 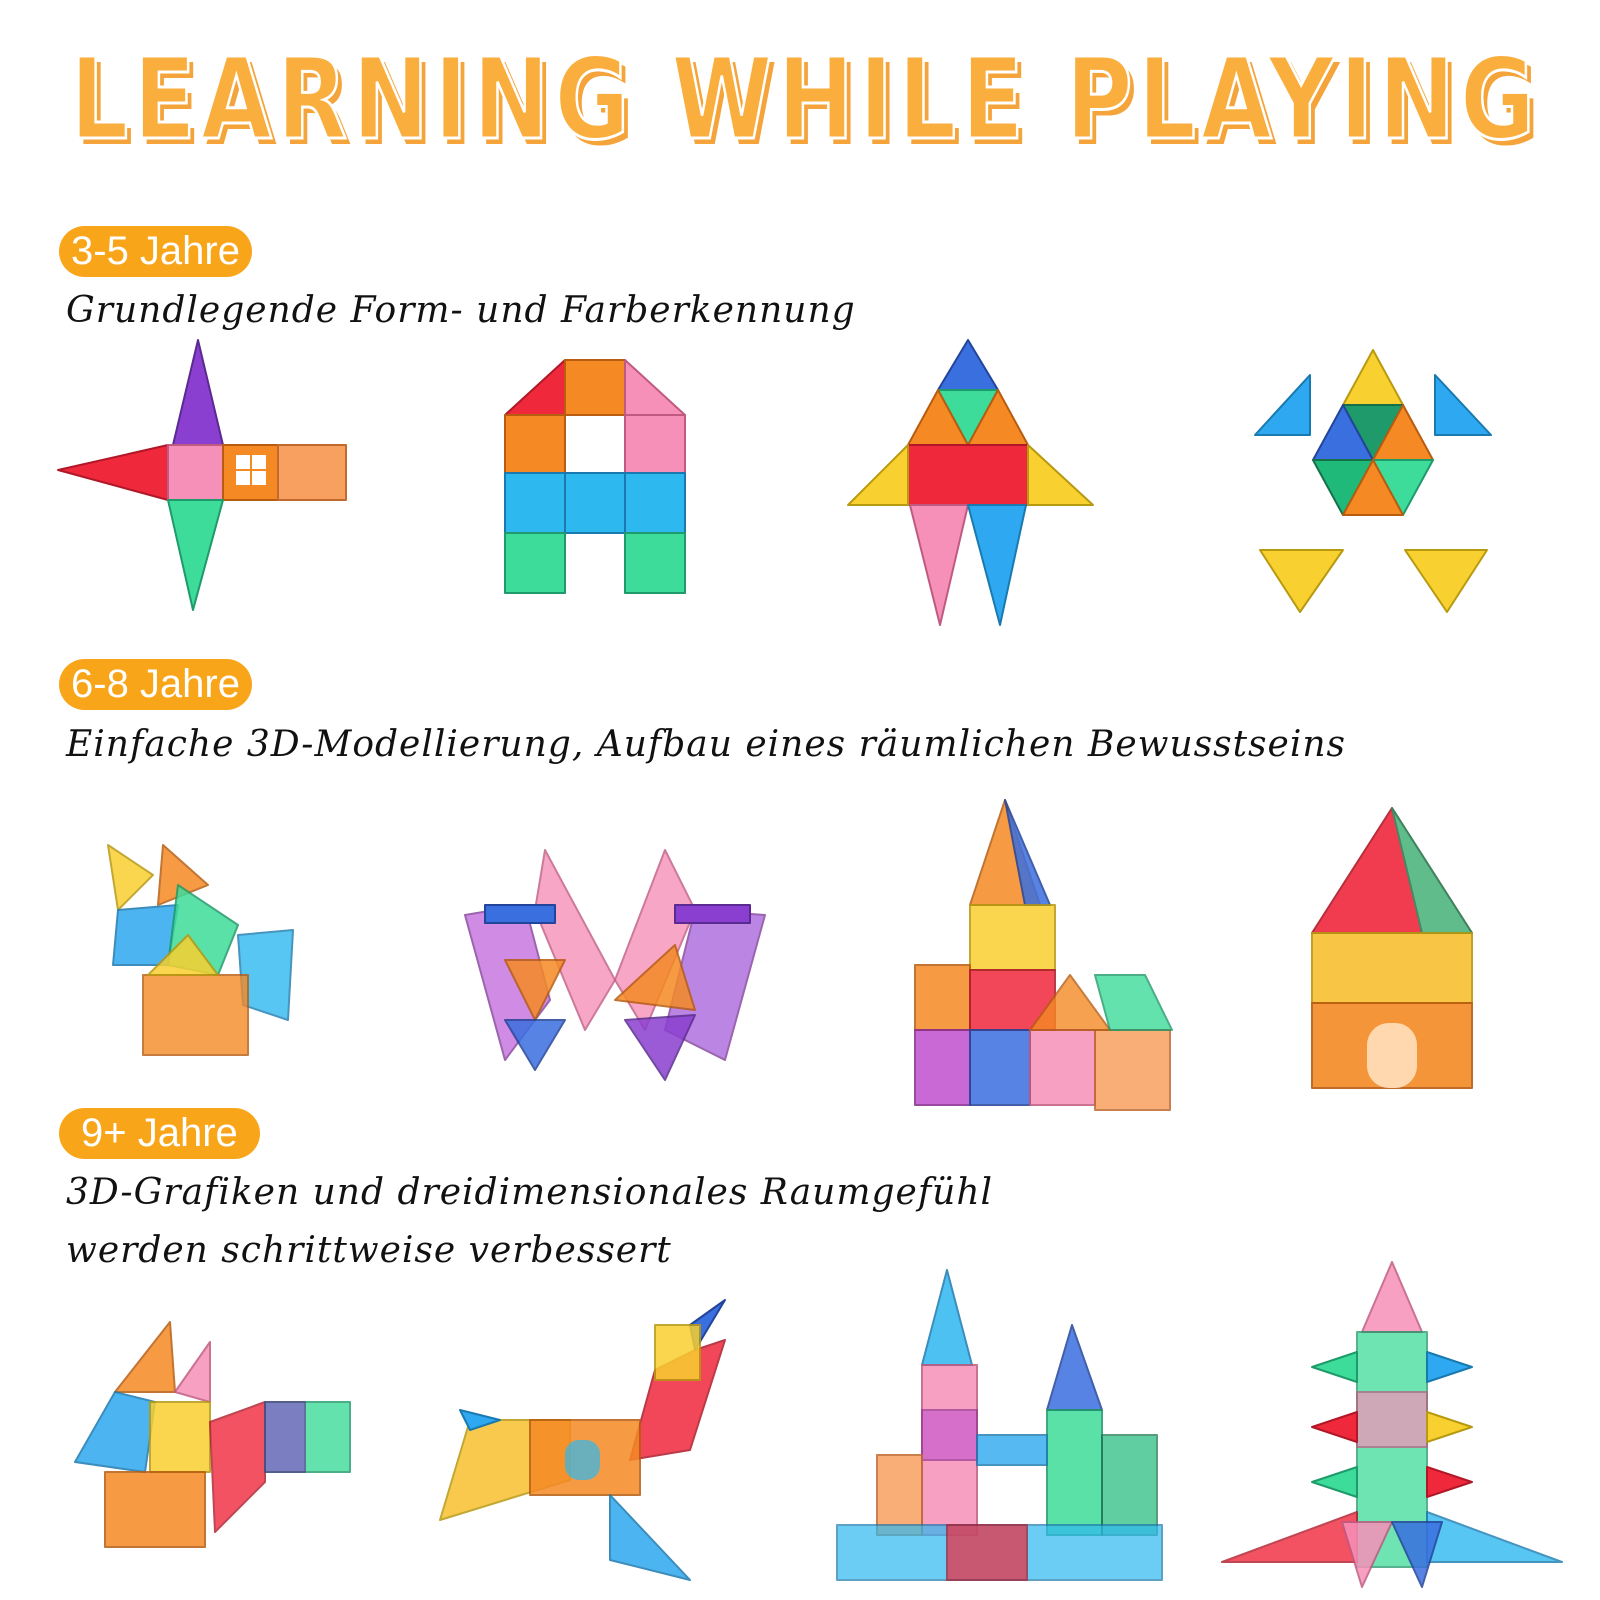 What do you see at coordinates (615, 967) in the screenshot?
I see `model-butterfly` at bounding box center [615, 967].